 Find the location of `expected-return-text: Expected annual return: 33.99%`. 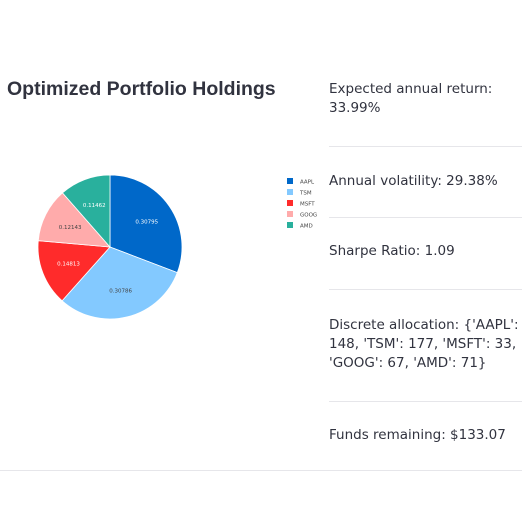

expected-return-text: Expected annual return: 33.99% is located at coordinates (411, 98).